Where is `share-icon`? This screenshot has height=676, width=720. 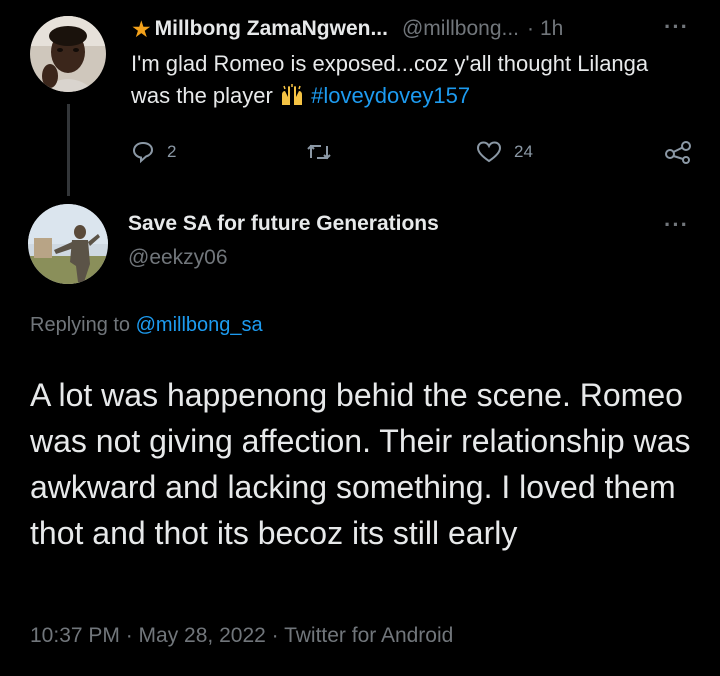 share-icon is located at coordinates (678, 152).